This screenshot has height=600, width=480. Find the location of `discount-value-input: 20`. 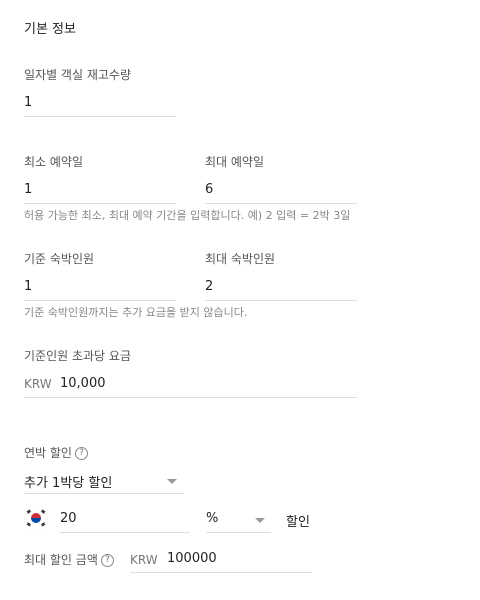

discount-value-input: 20 is located at coordinates (68, 518).